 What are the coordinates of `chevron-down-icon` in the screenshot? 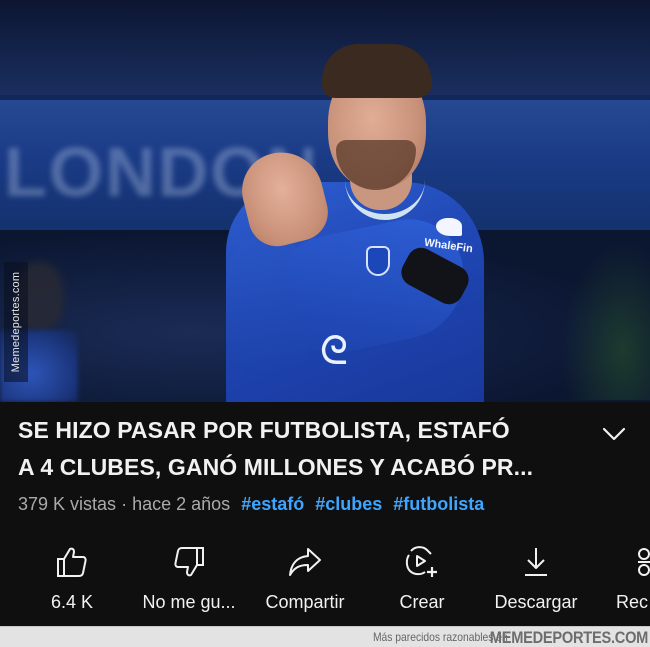 It's located at (614, 434).